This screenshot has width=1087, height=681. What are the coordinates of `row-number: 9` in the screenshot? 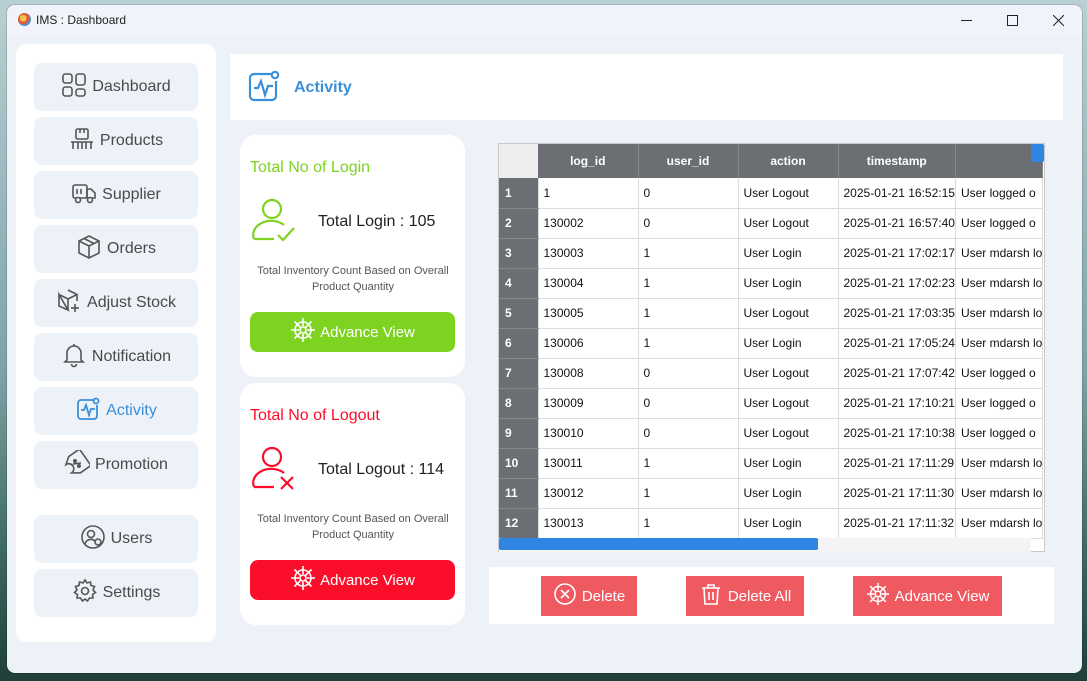 It's located at (519, 433).